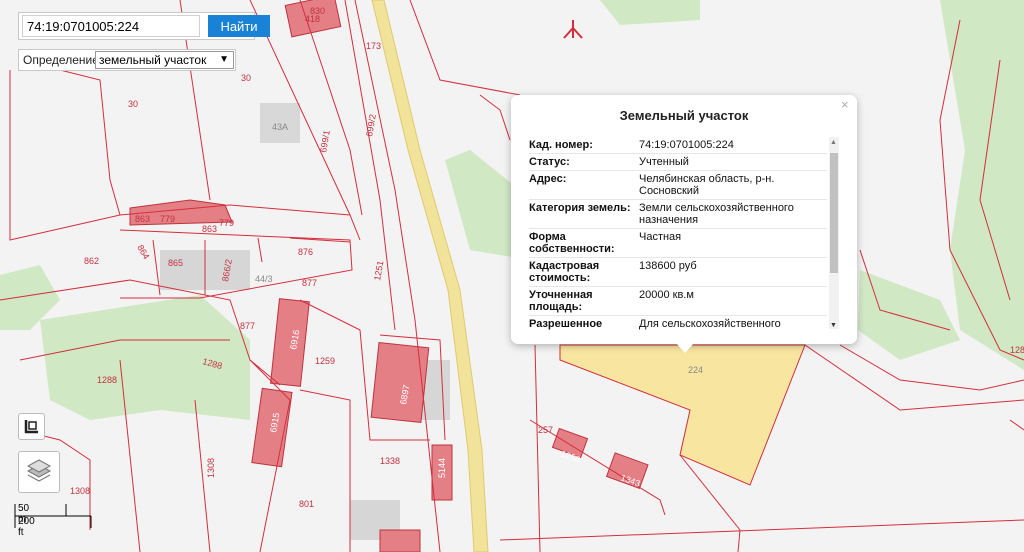  Describe the element at coordinates (91, 261) in the screenshot. I see `map-label: 862` at that location.